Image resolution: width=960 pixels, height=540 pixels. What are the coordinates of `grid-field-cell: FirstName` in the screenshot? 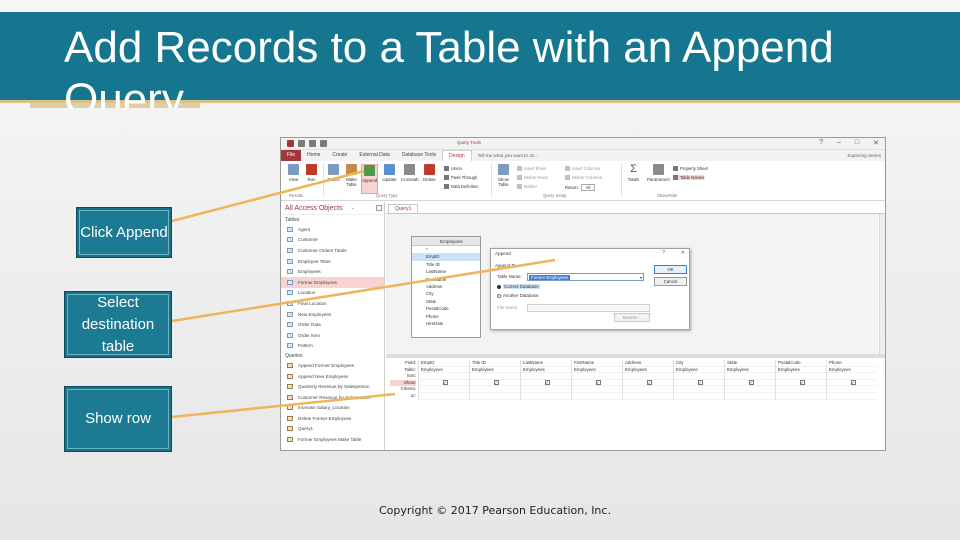 It's located at (597, 363).